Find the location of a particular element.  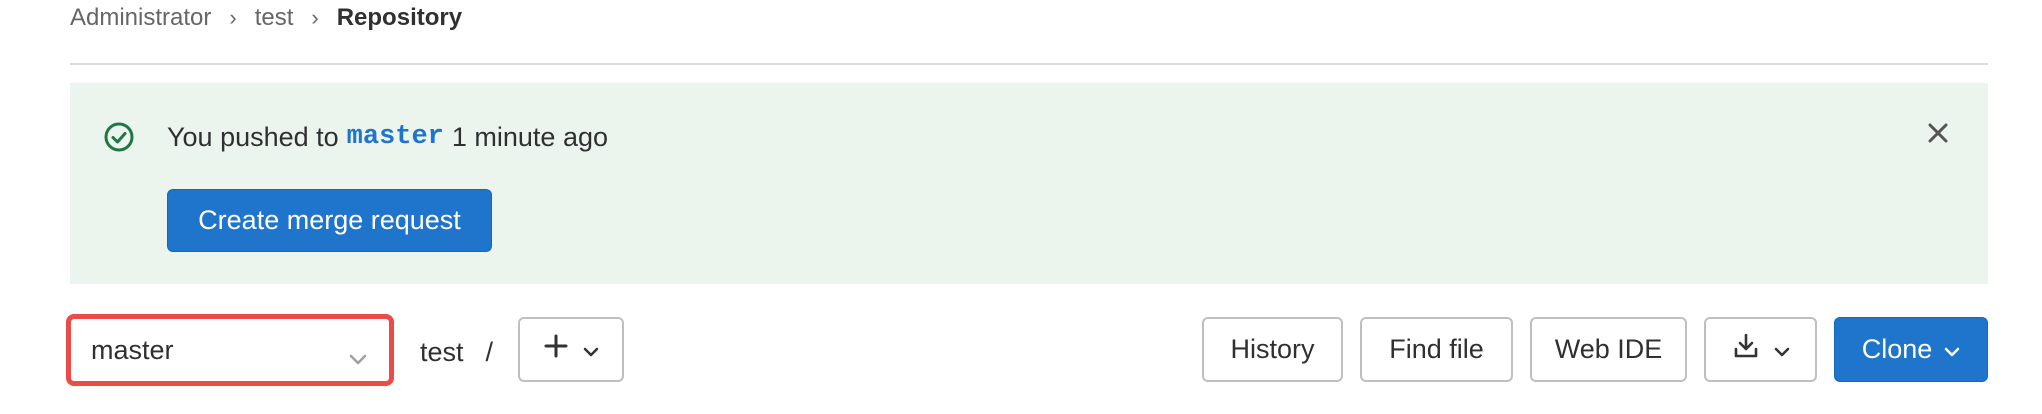

alert-message: You pushed to master 1 minute ago is located at coordinates (387, 137).